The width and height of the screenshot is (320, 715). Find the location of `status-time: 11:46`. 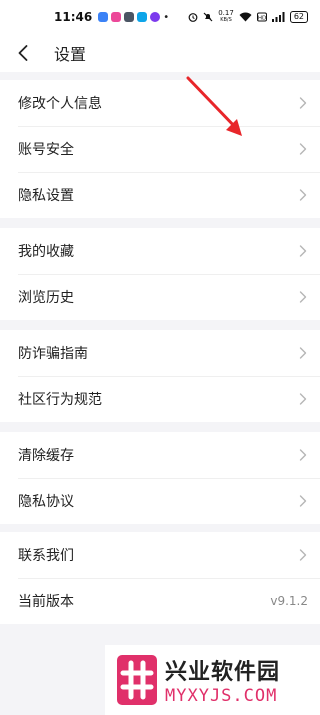

status-time: 11:46 is located at coordinates (73, 17).